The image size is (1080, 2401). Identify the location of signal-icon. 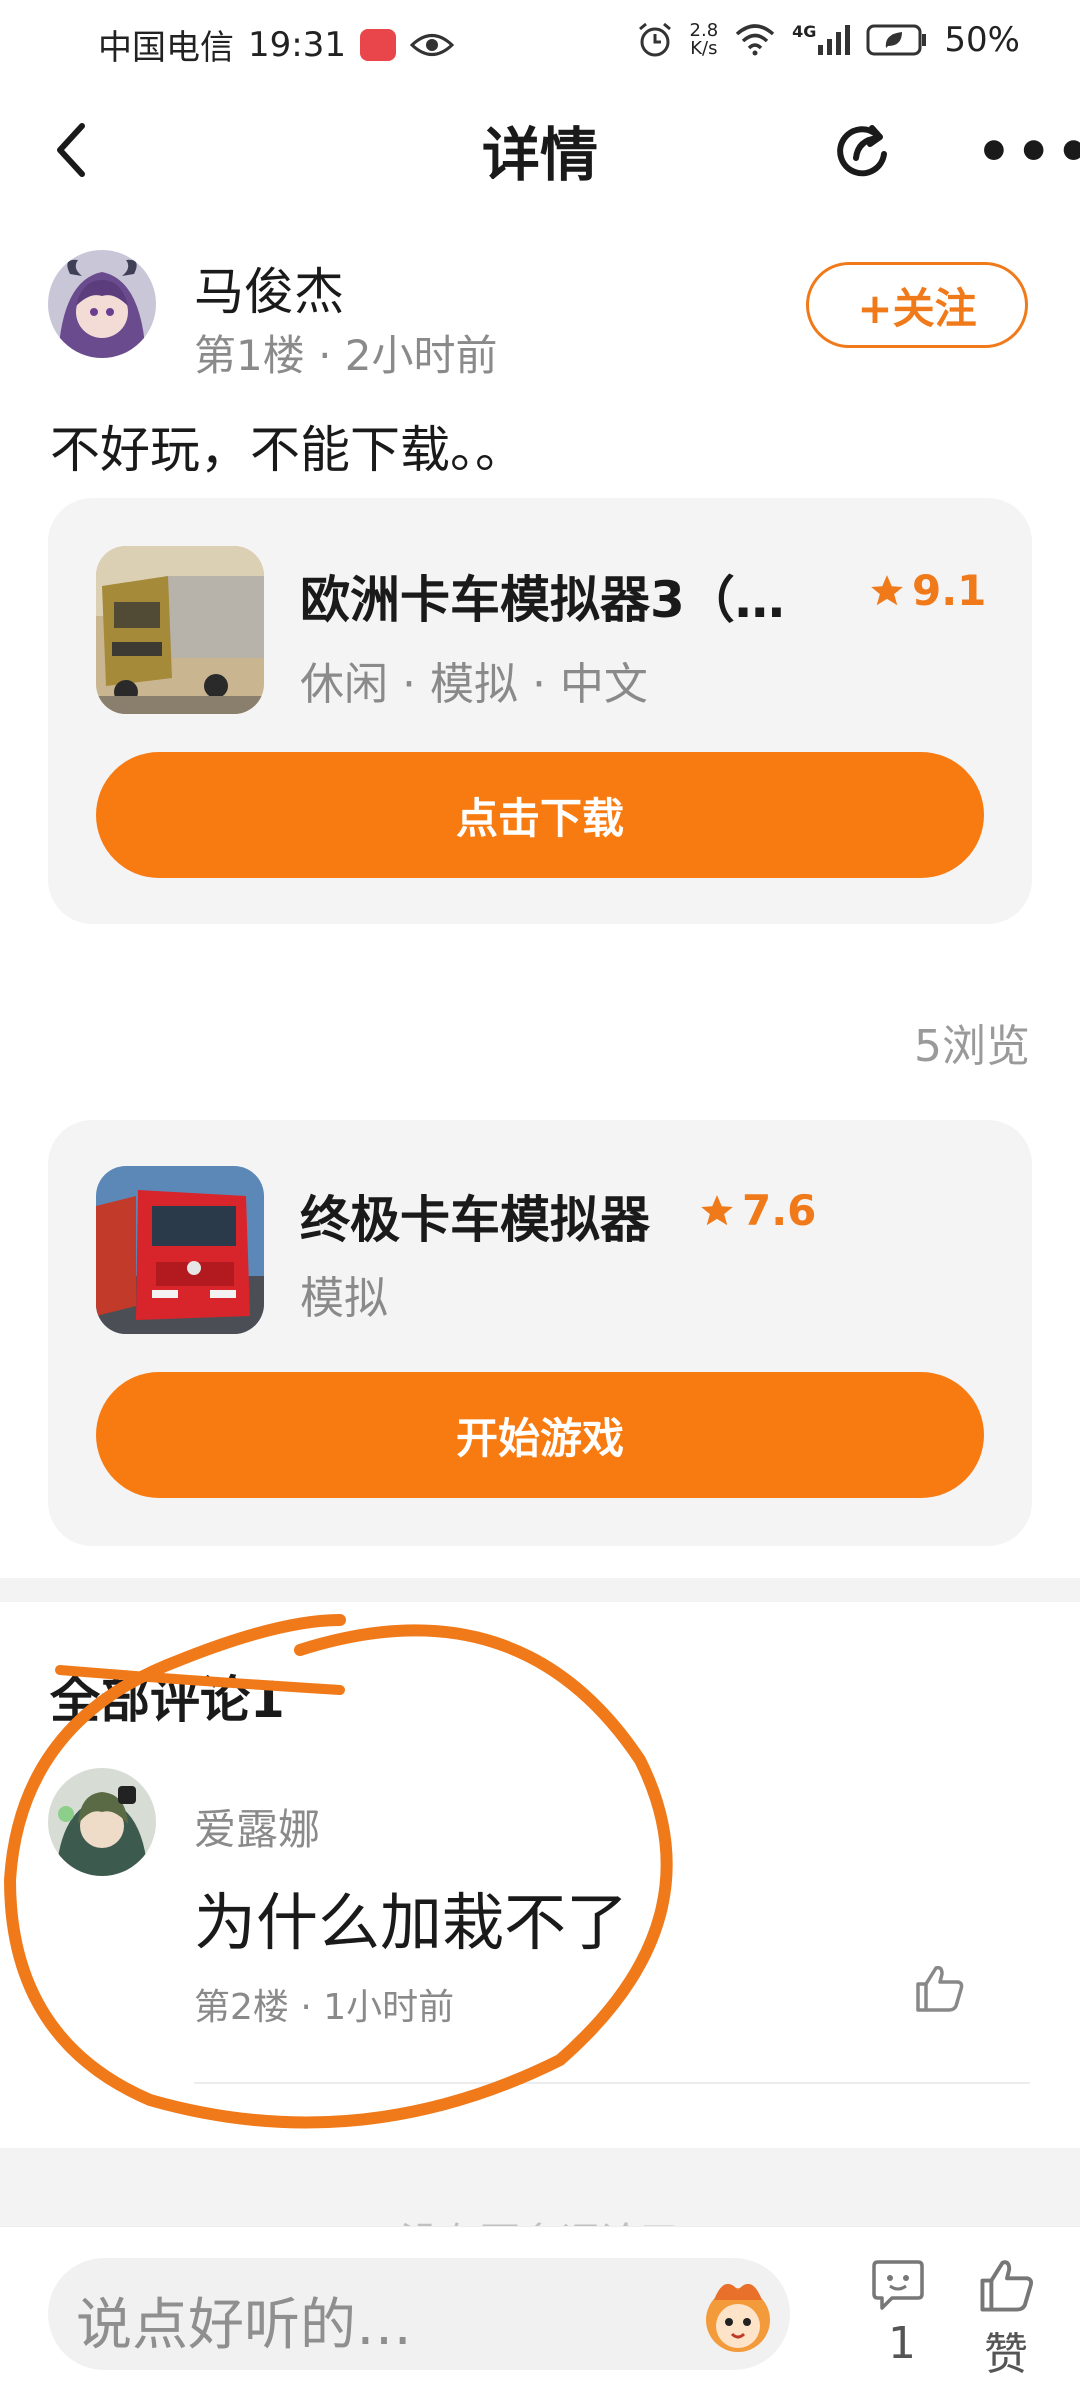
(834, 40).